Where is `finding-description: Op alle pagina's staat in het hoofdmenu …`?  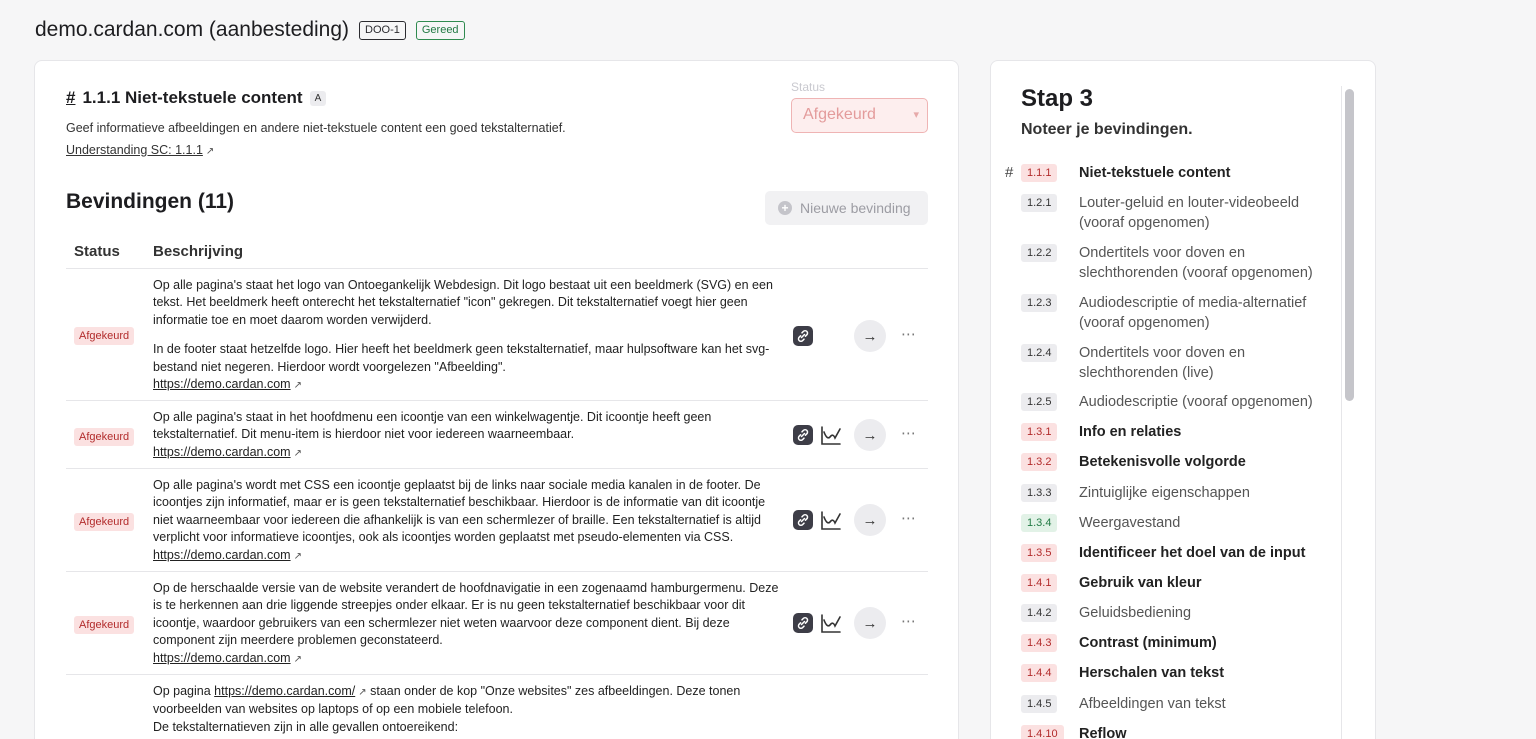 finding-description: Op alle pagina's staat in het hoofdmenu … is located at coordinates (468, 435).